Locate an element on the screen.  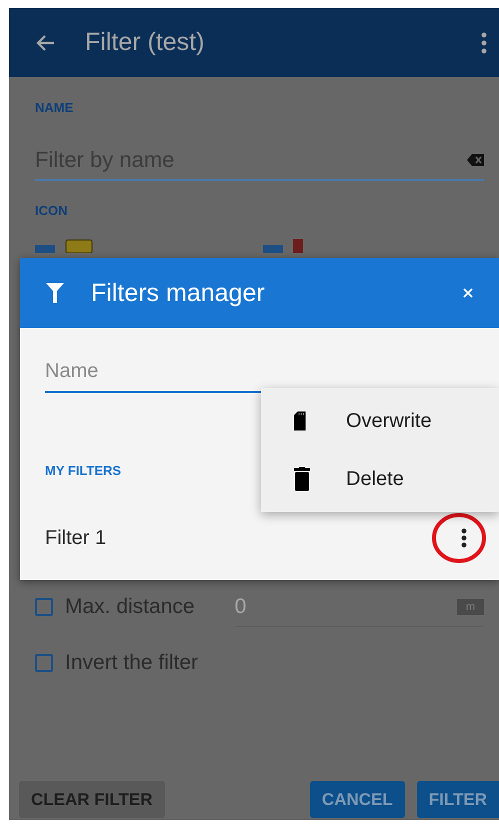
action-button: FILTER is located at coordinates (457, 799).